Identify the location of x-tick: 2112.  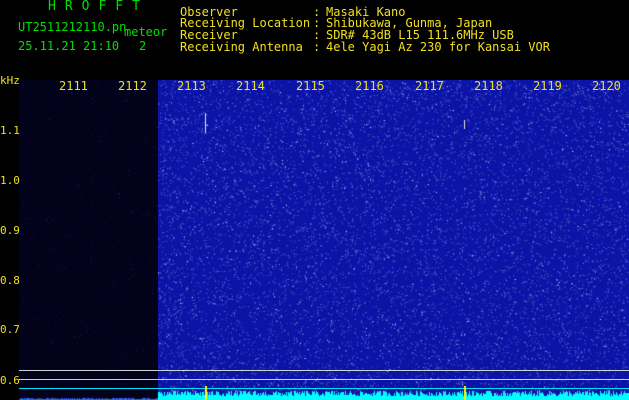
(132, 86).